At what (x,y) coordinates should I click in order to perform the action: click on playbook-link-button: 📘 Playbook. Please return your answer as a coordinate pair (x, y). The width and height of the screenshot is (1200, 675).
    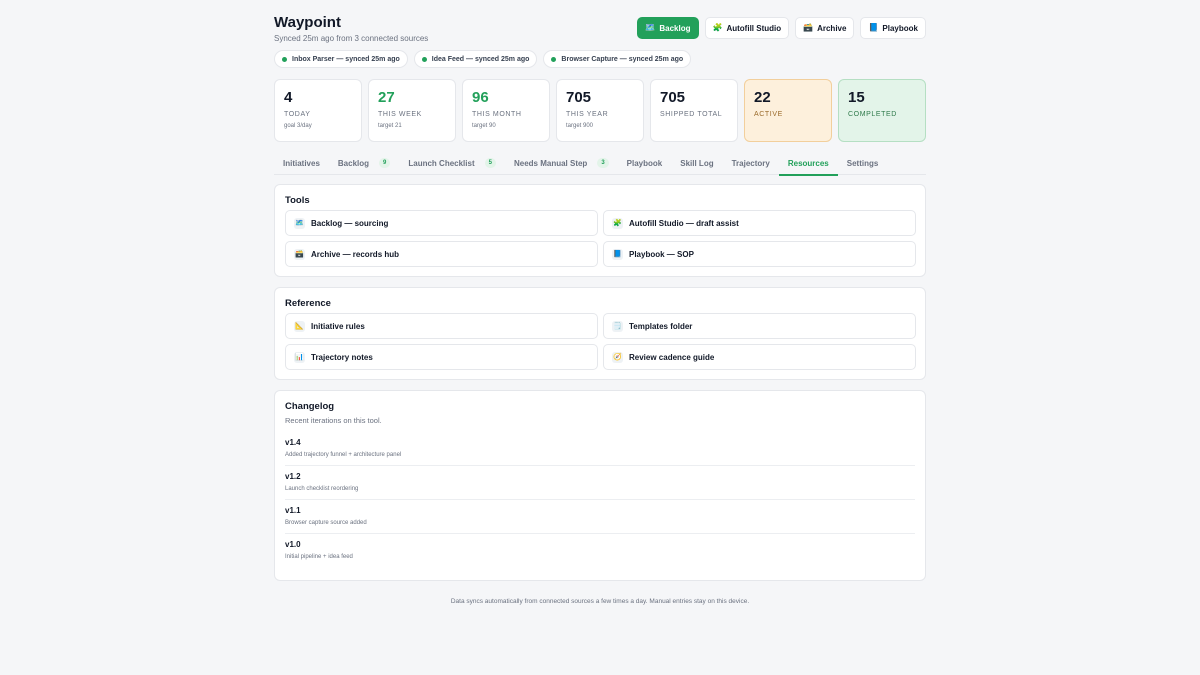
    Looking at the image, I should click on (893, 28).